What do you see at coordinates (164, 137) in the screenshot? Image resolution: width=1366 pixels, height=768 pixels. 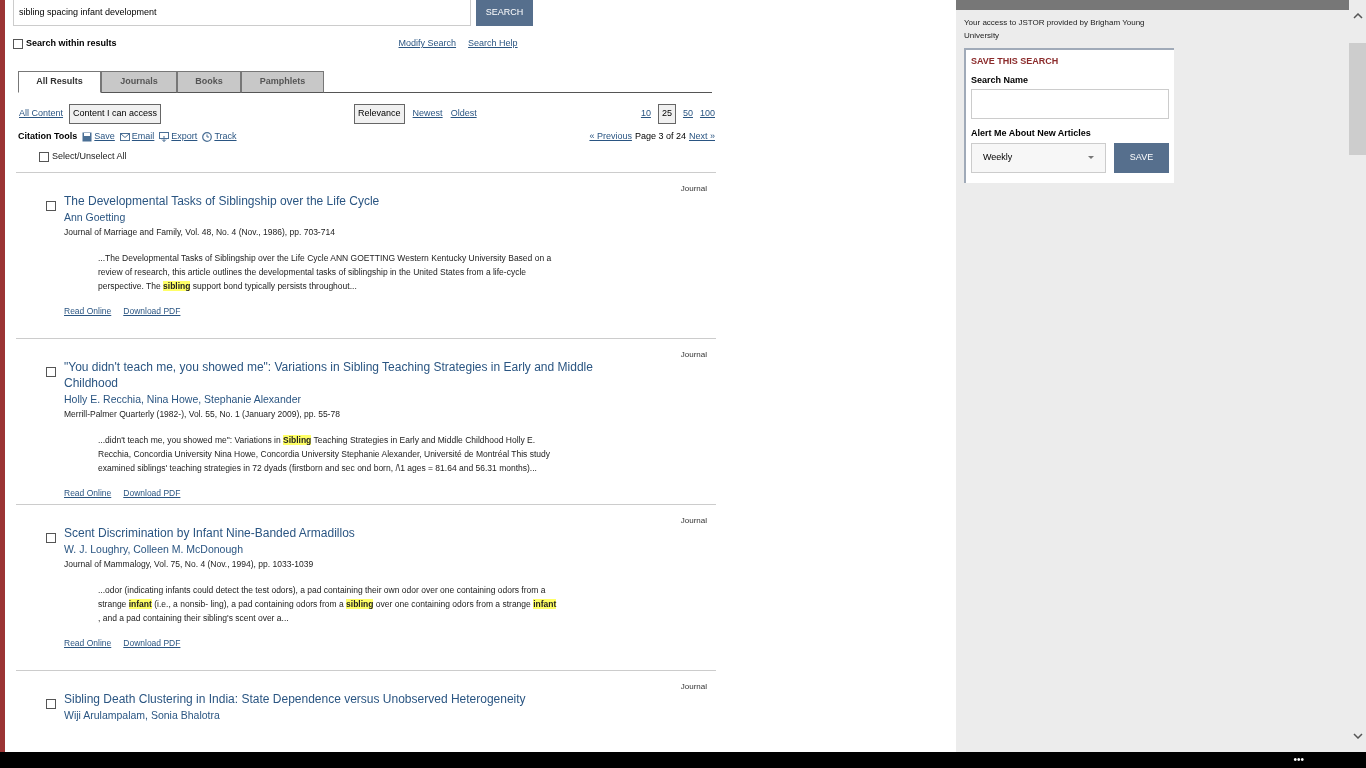 I see `export-icon` at bounding box center [164, 137].